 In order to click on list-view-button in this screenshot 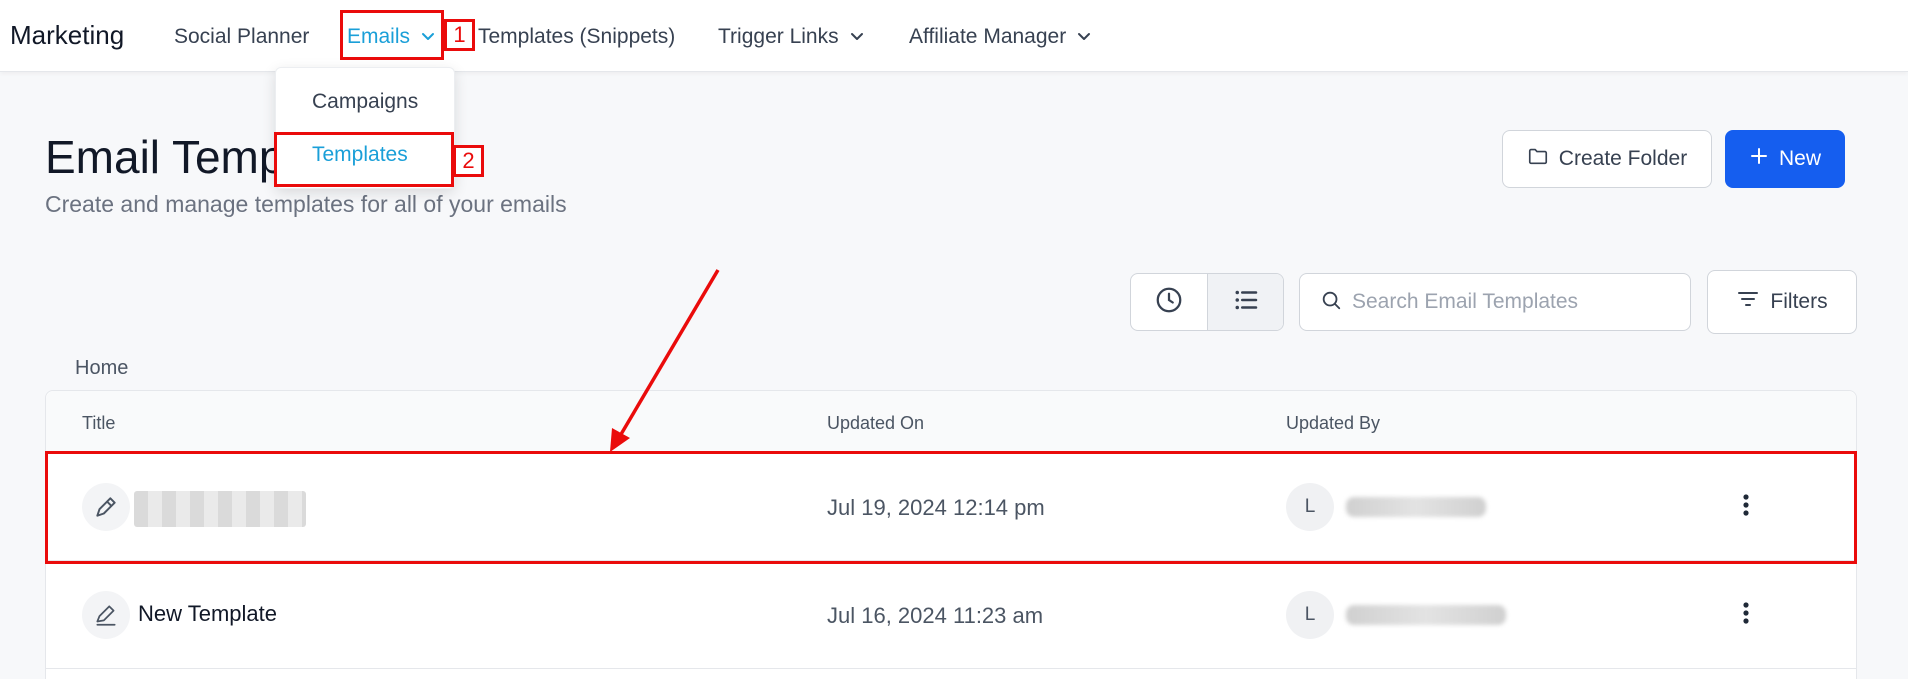, I will do `click(1245, 302)`.